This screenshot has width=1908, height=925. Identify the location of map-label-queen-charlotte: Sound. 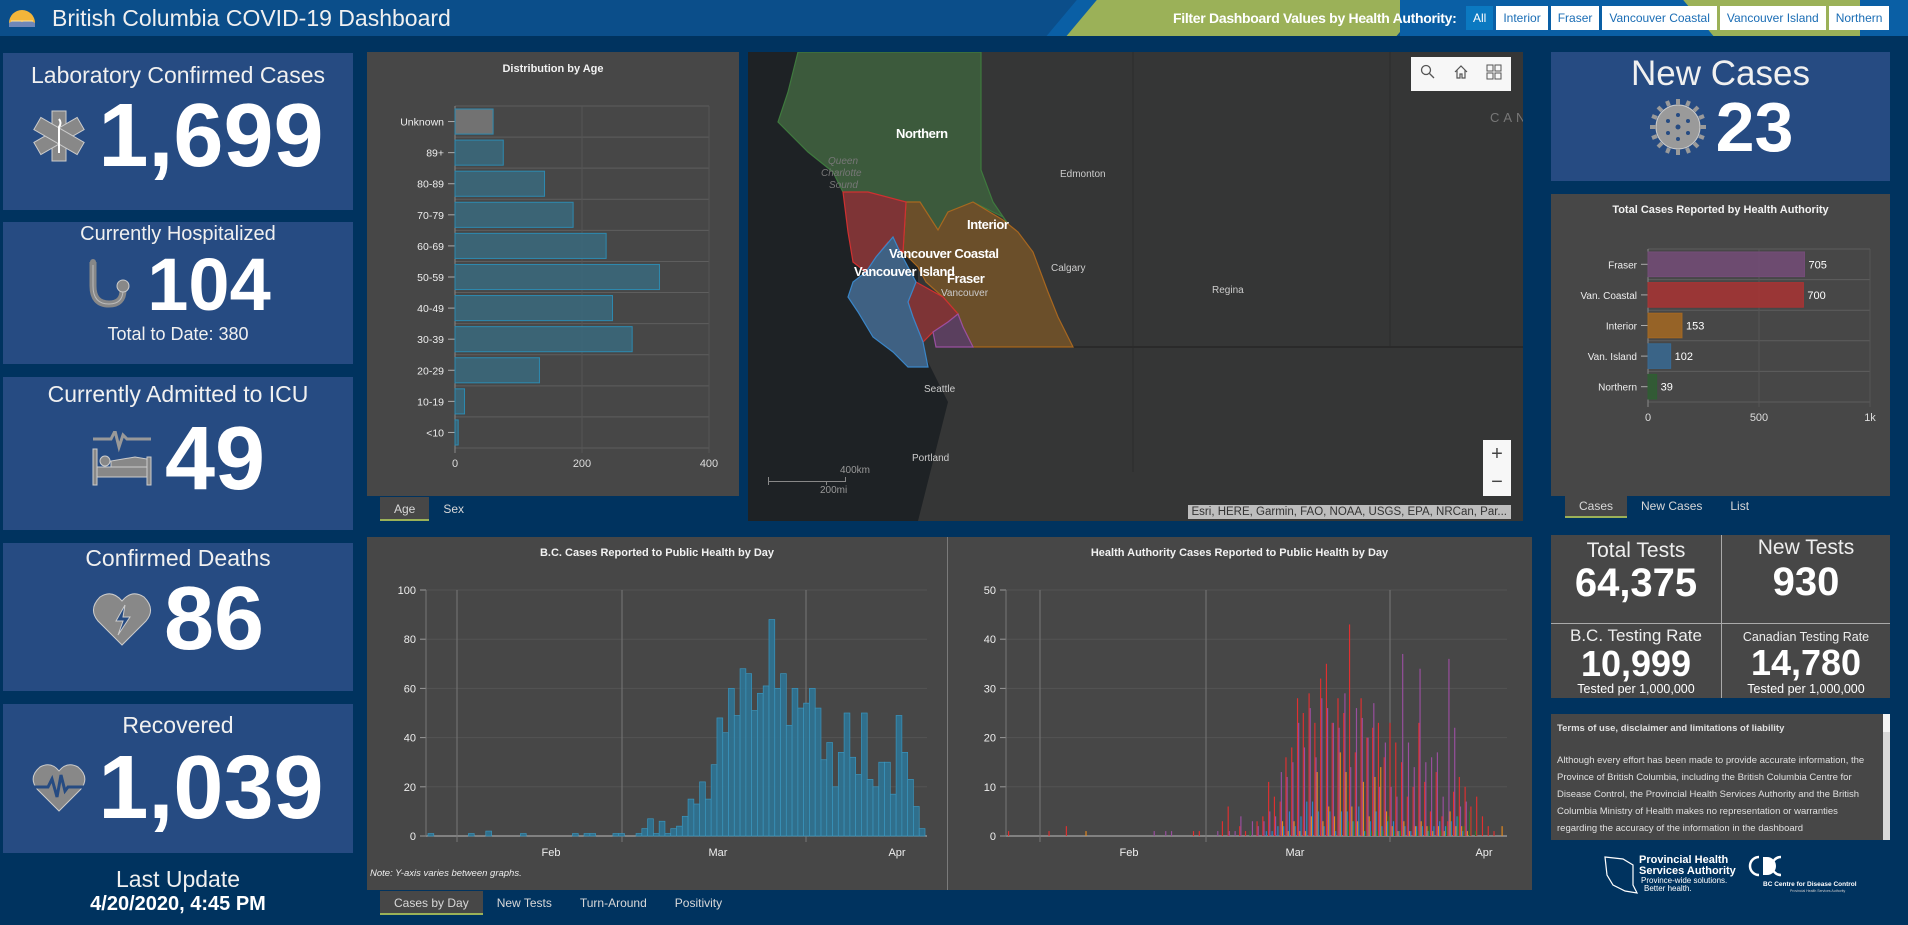
(843, 185).